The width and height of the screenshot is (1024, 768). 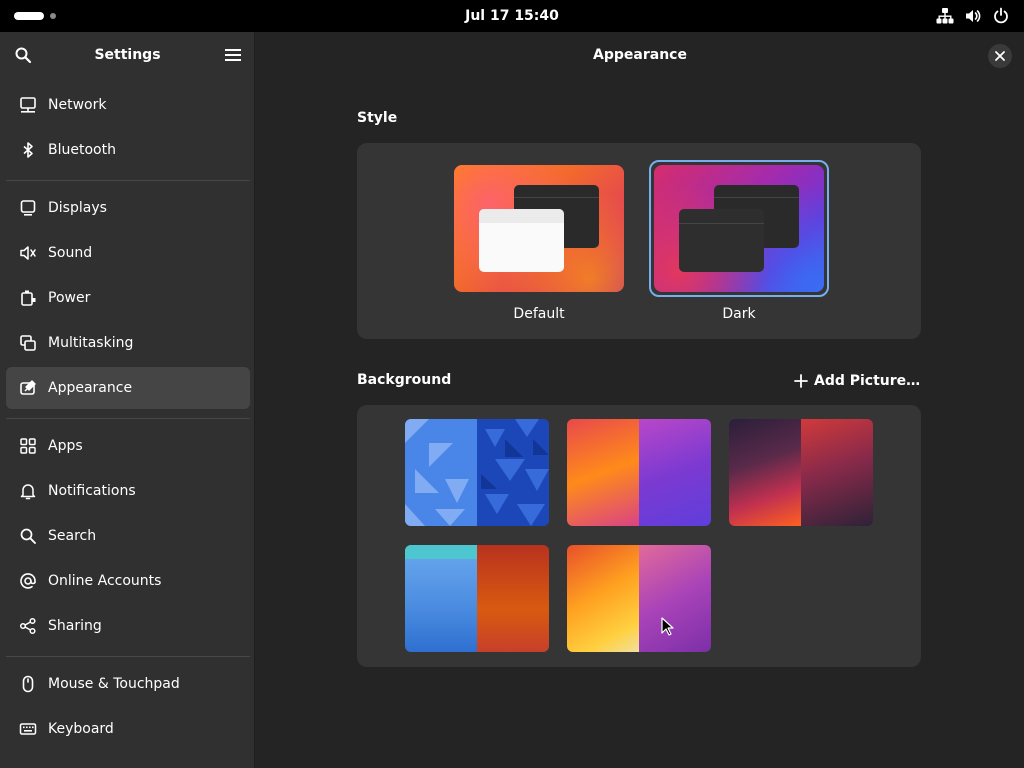 I want to click on page-title: Appearance, so click(x=640, y=55).